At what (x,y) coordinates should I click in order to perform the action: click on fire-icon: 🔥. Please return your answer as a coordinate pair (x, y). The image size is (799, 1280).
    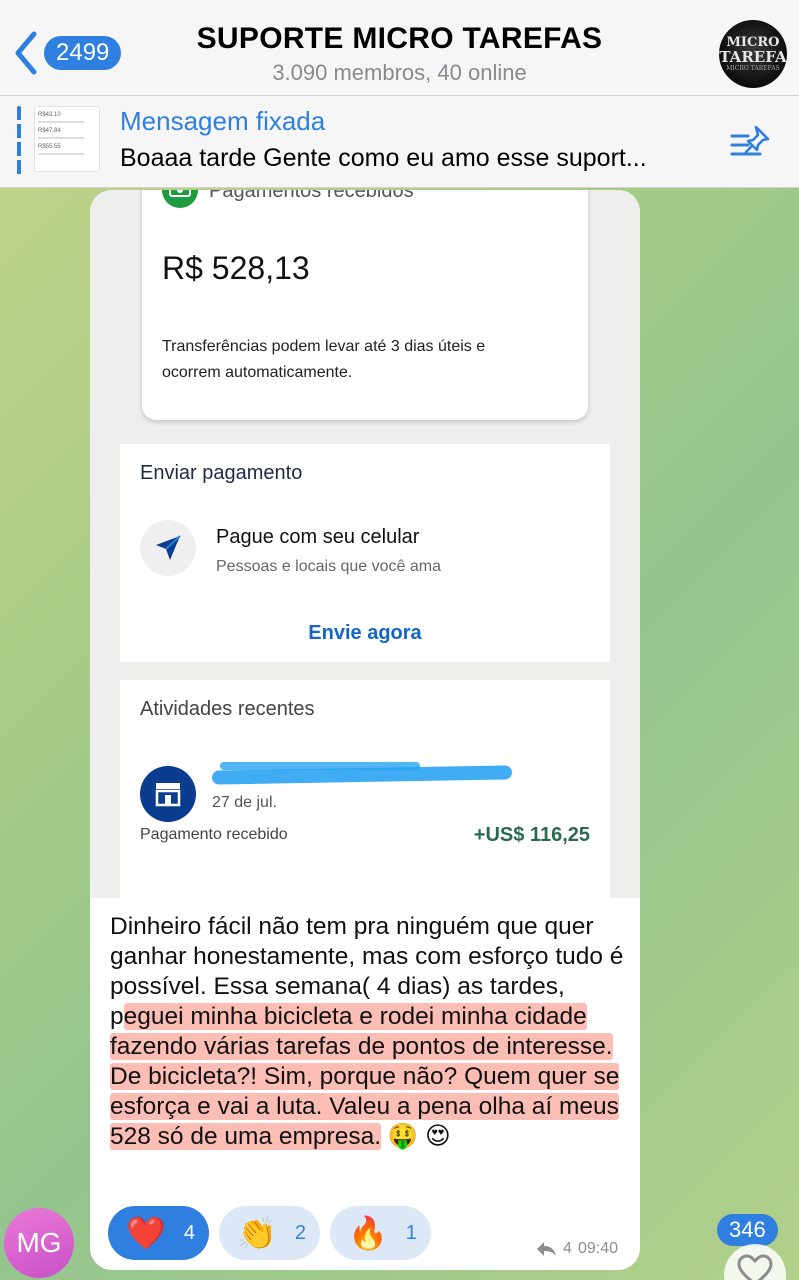
    Looking at the image, I should click on (367, 1233).